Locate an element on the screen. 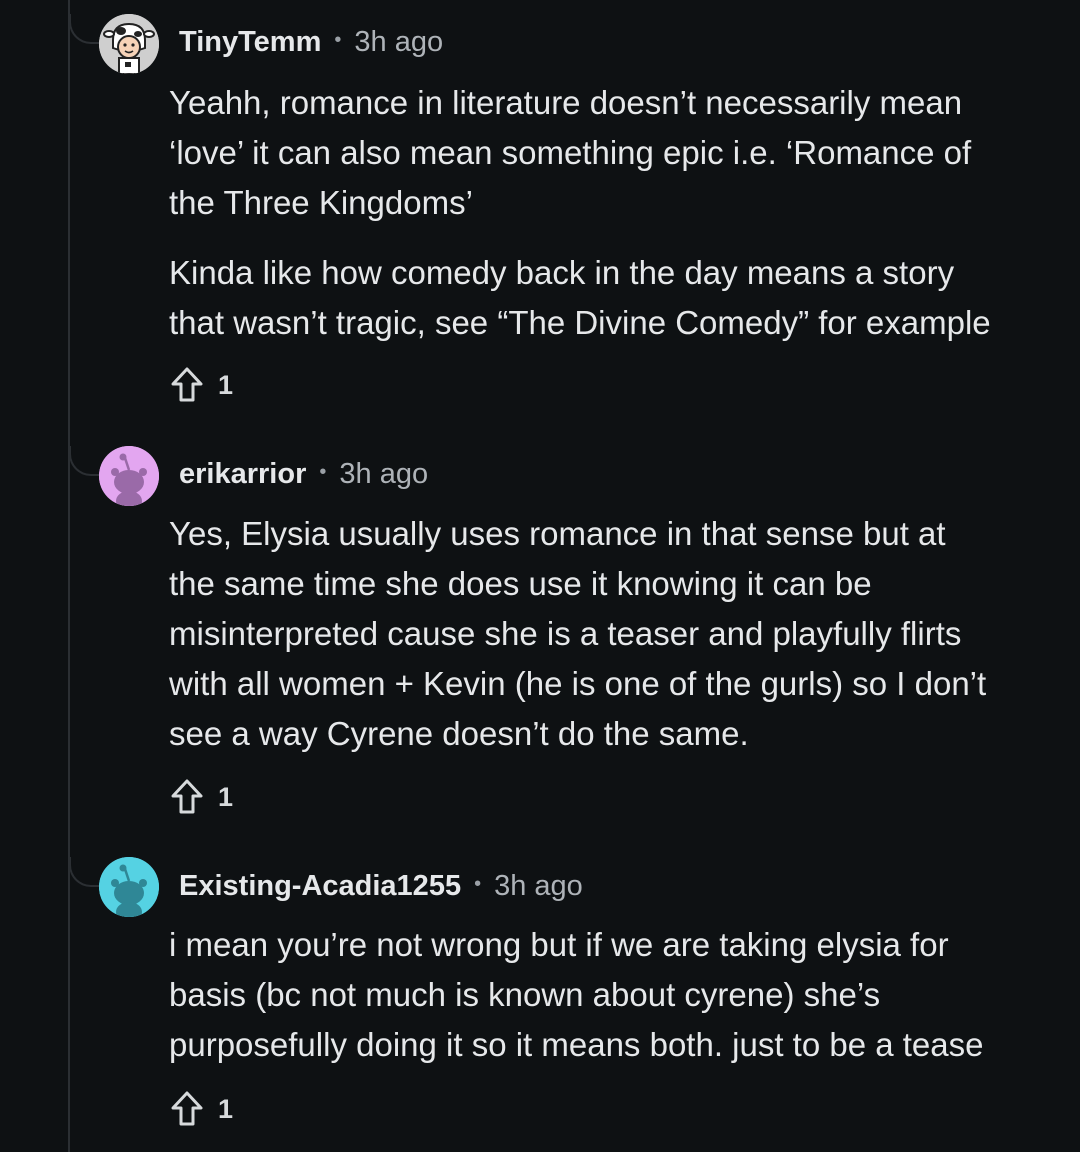 The width and height of the screenshot is (1080, 1152). comment-header: TinyTemm • 3h ago is located at coordinates (311, 42).